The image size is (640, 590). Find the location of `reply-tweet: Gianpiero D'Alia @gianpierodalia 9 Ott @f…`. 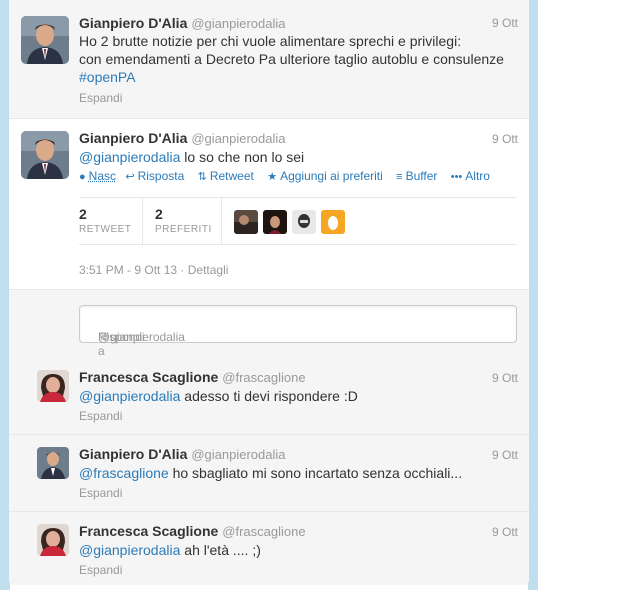

reply-tweet: Gianpiero D'Alia @gianpierodalia 9 Ott @f… is located at coordinates (269, 473).